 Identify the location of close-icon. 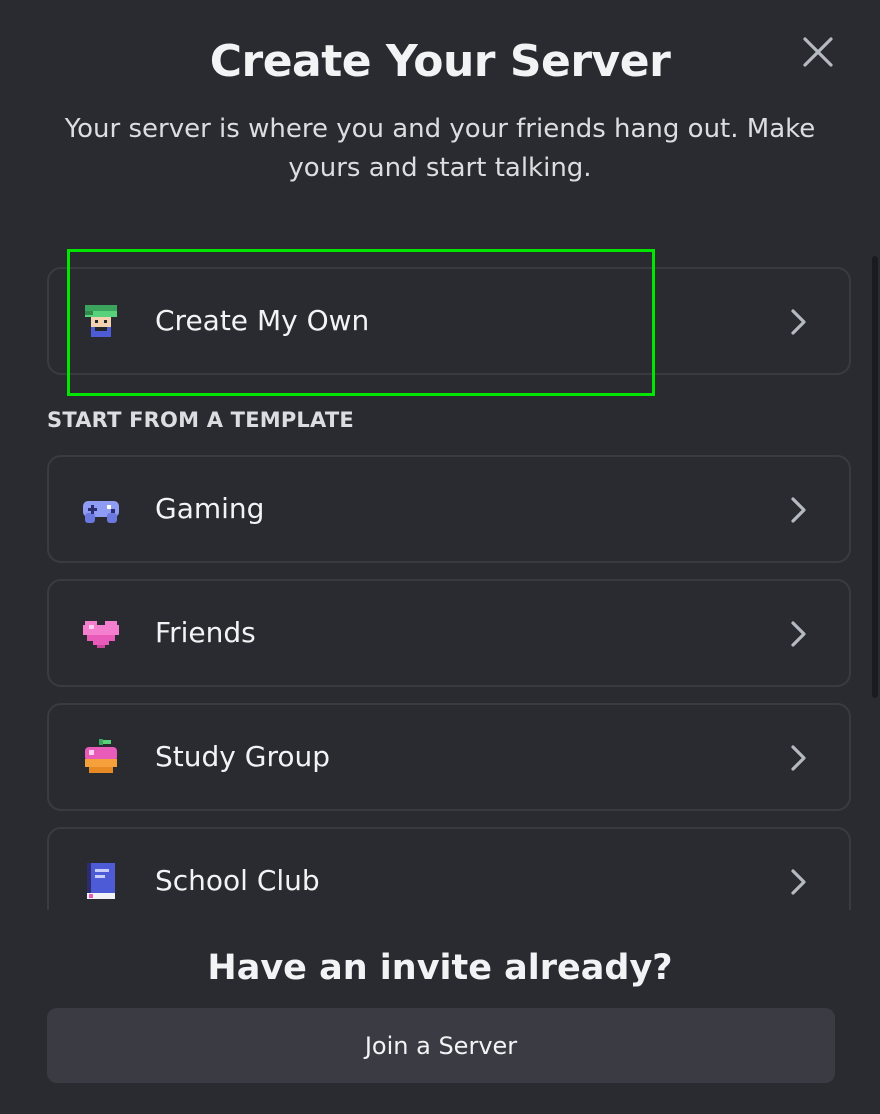
(818, 52).